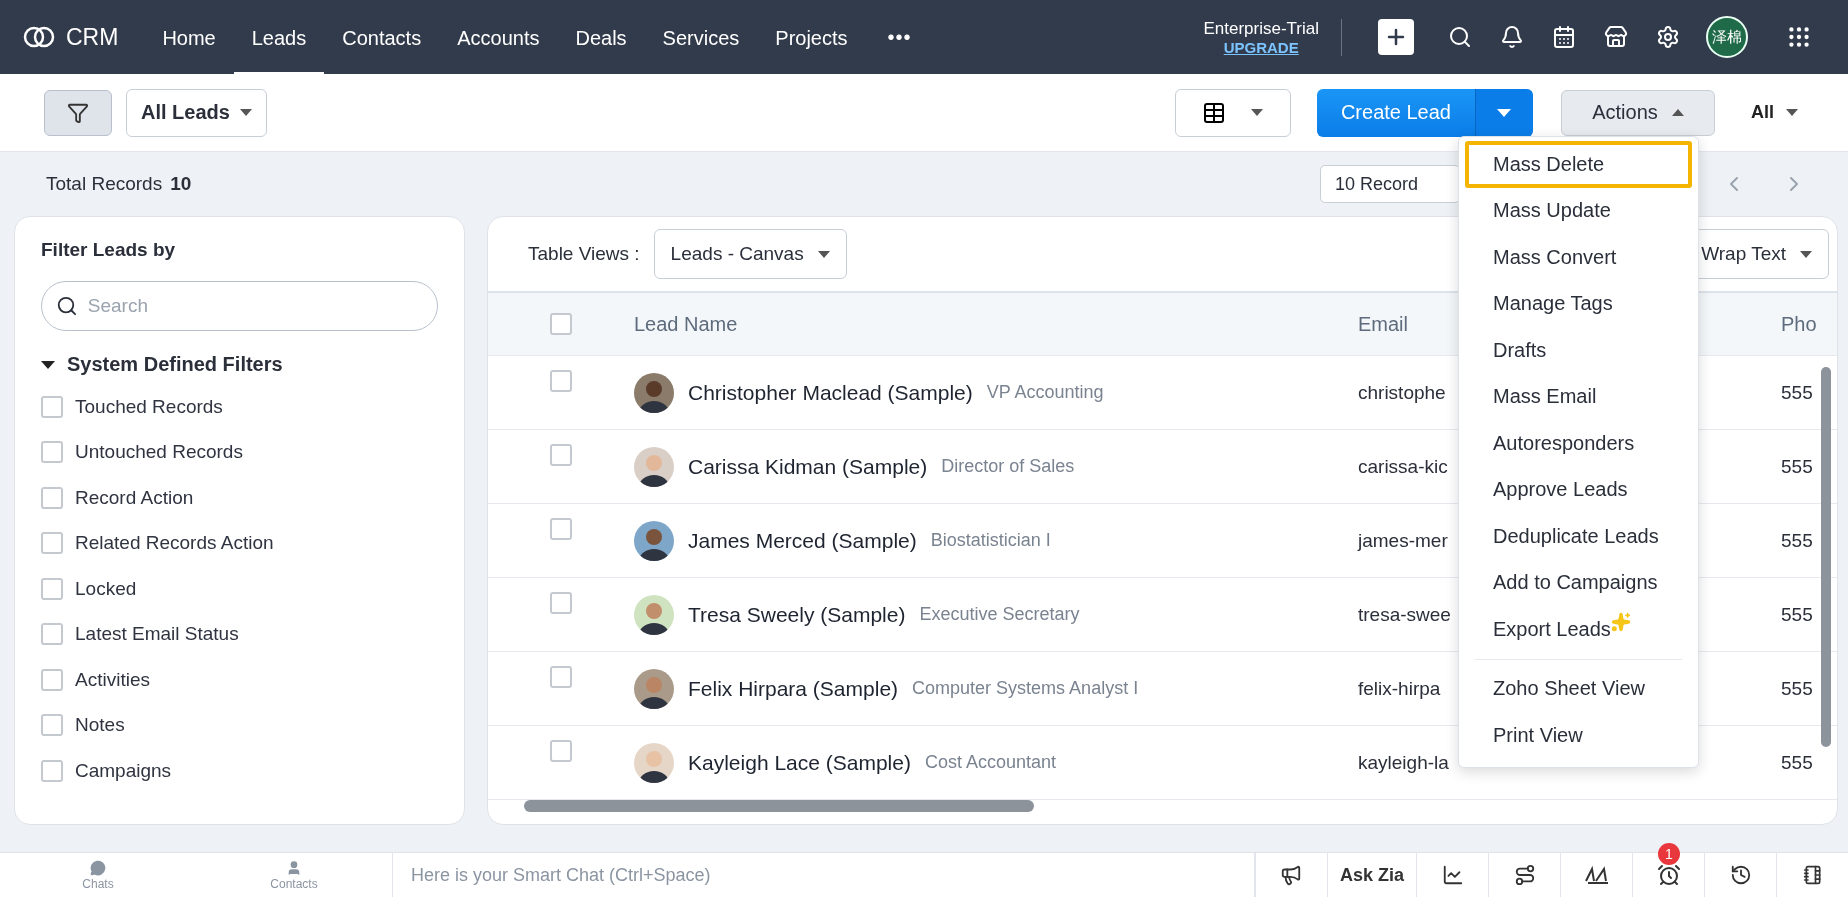 This screenshot has width=1848, height=897. I want to click on logo-icon, so click(39, 37).